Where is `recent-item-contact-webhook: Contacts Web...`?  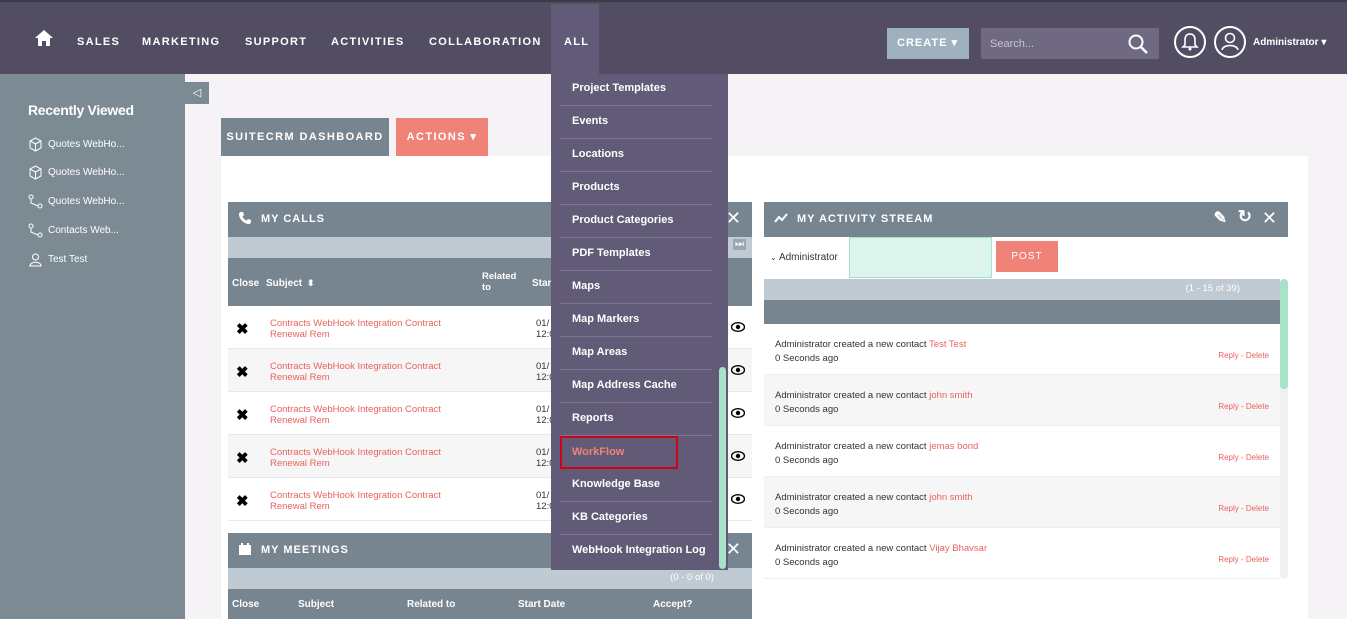
recent-item-contact-webhook: Contacts Web... is located at coordinates (73, 230).